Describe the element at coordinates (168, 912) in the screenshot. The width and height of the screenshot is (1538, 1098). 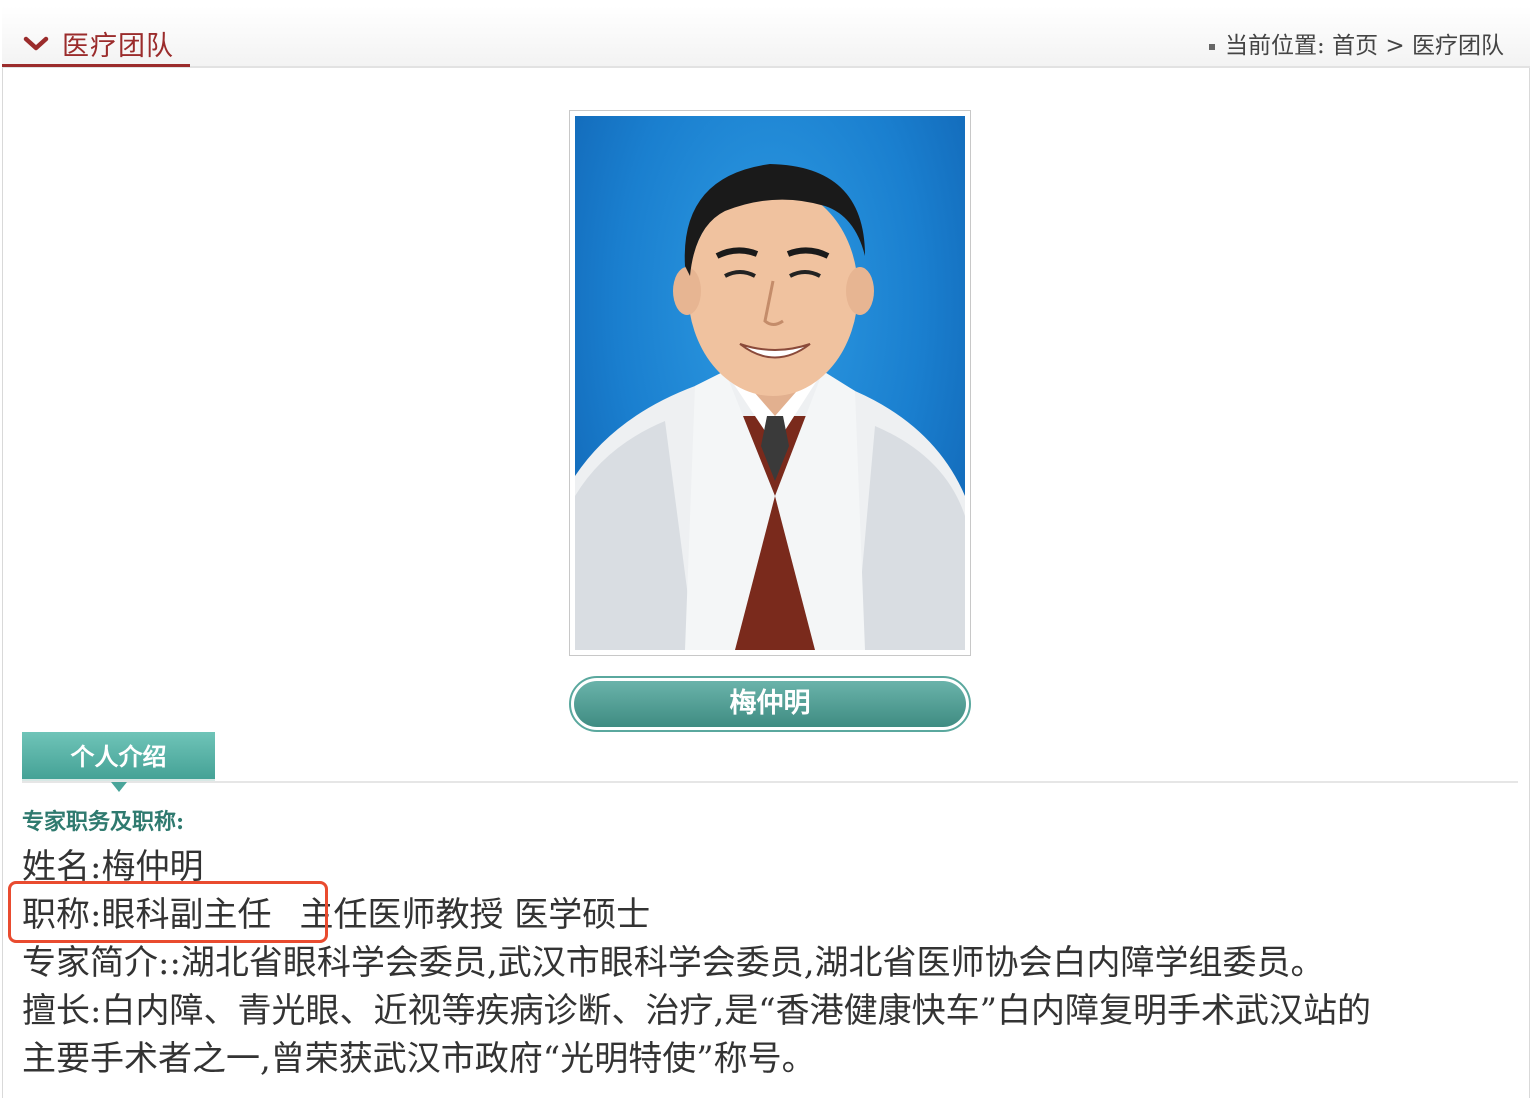
I see `title-highlight-annotation` at that location.